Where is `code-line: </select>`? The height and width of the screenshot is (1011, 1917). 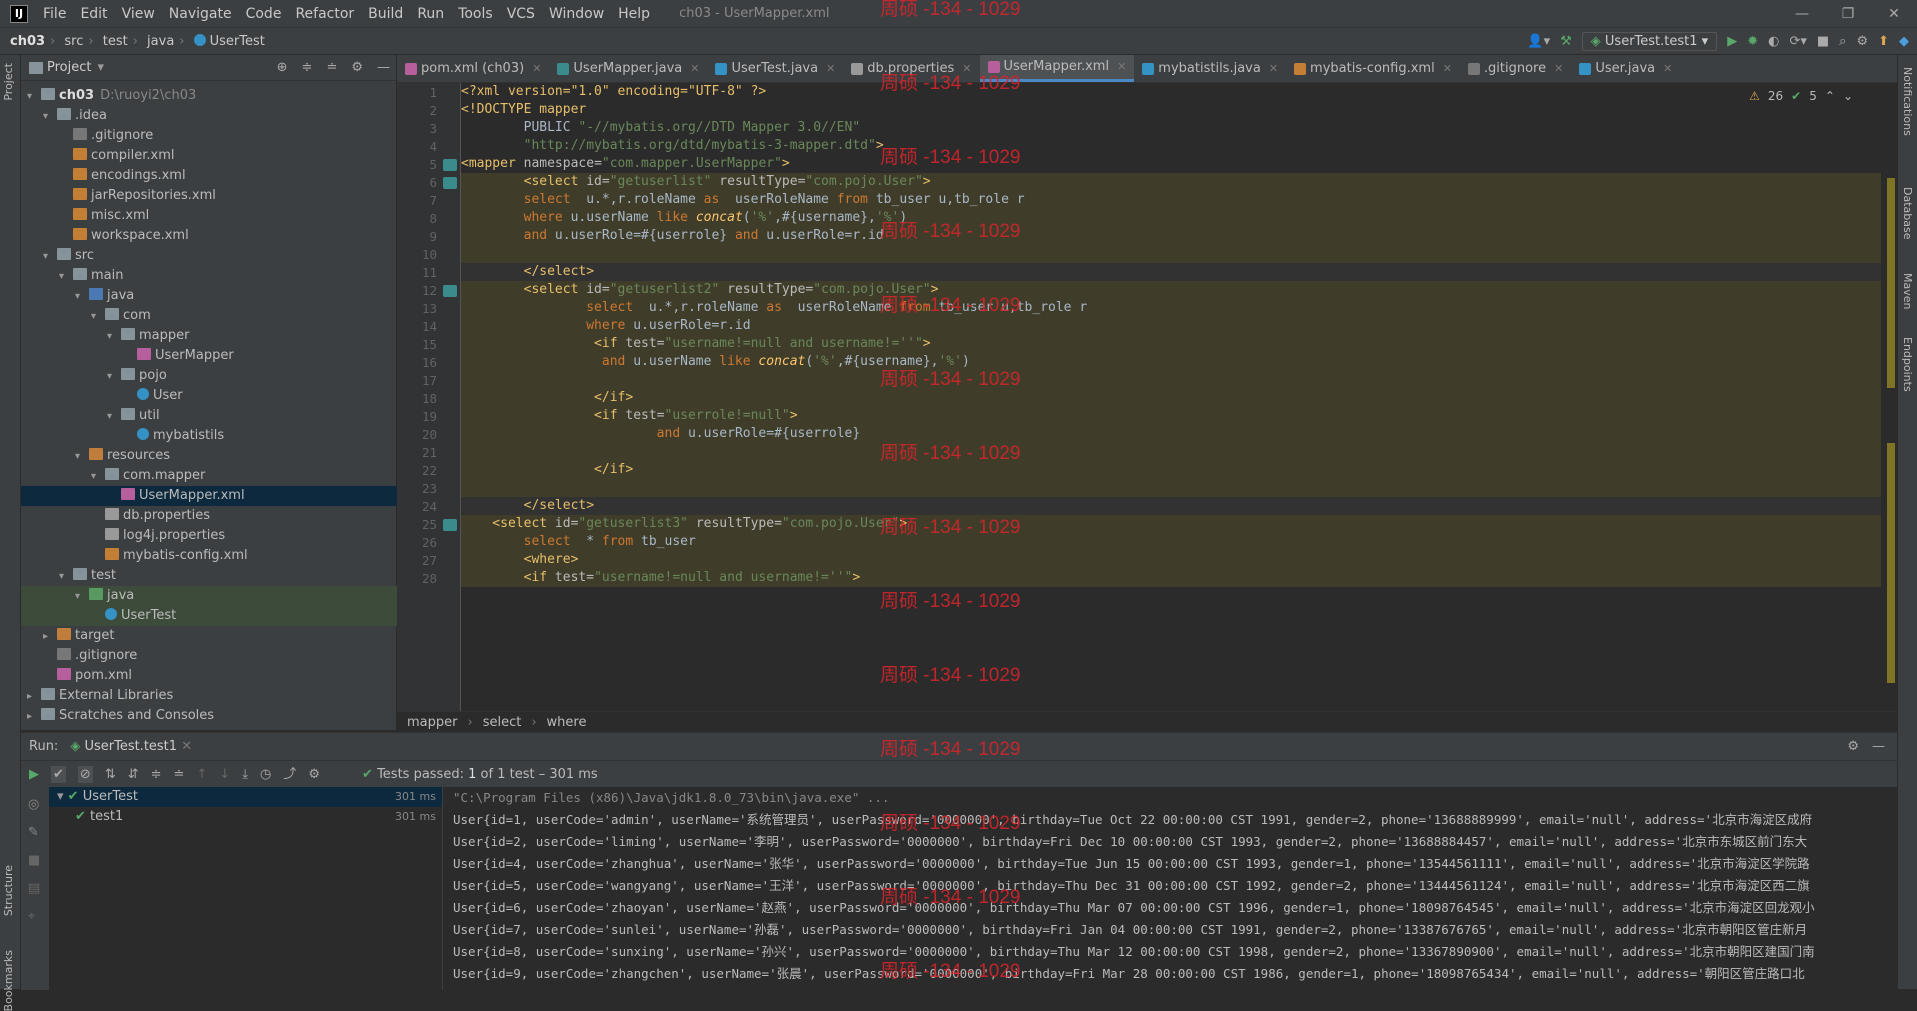 code-line: </select> is located at coordinates (1171, 506).